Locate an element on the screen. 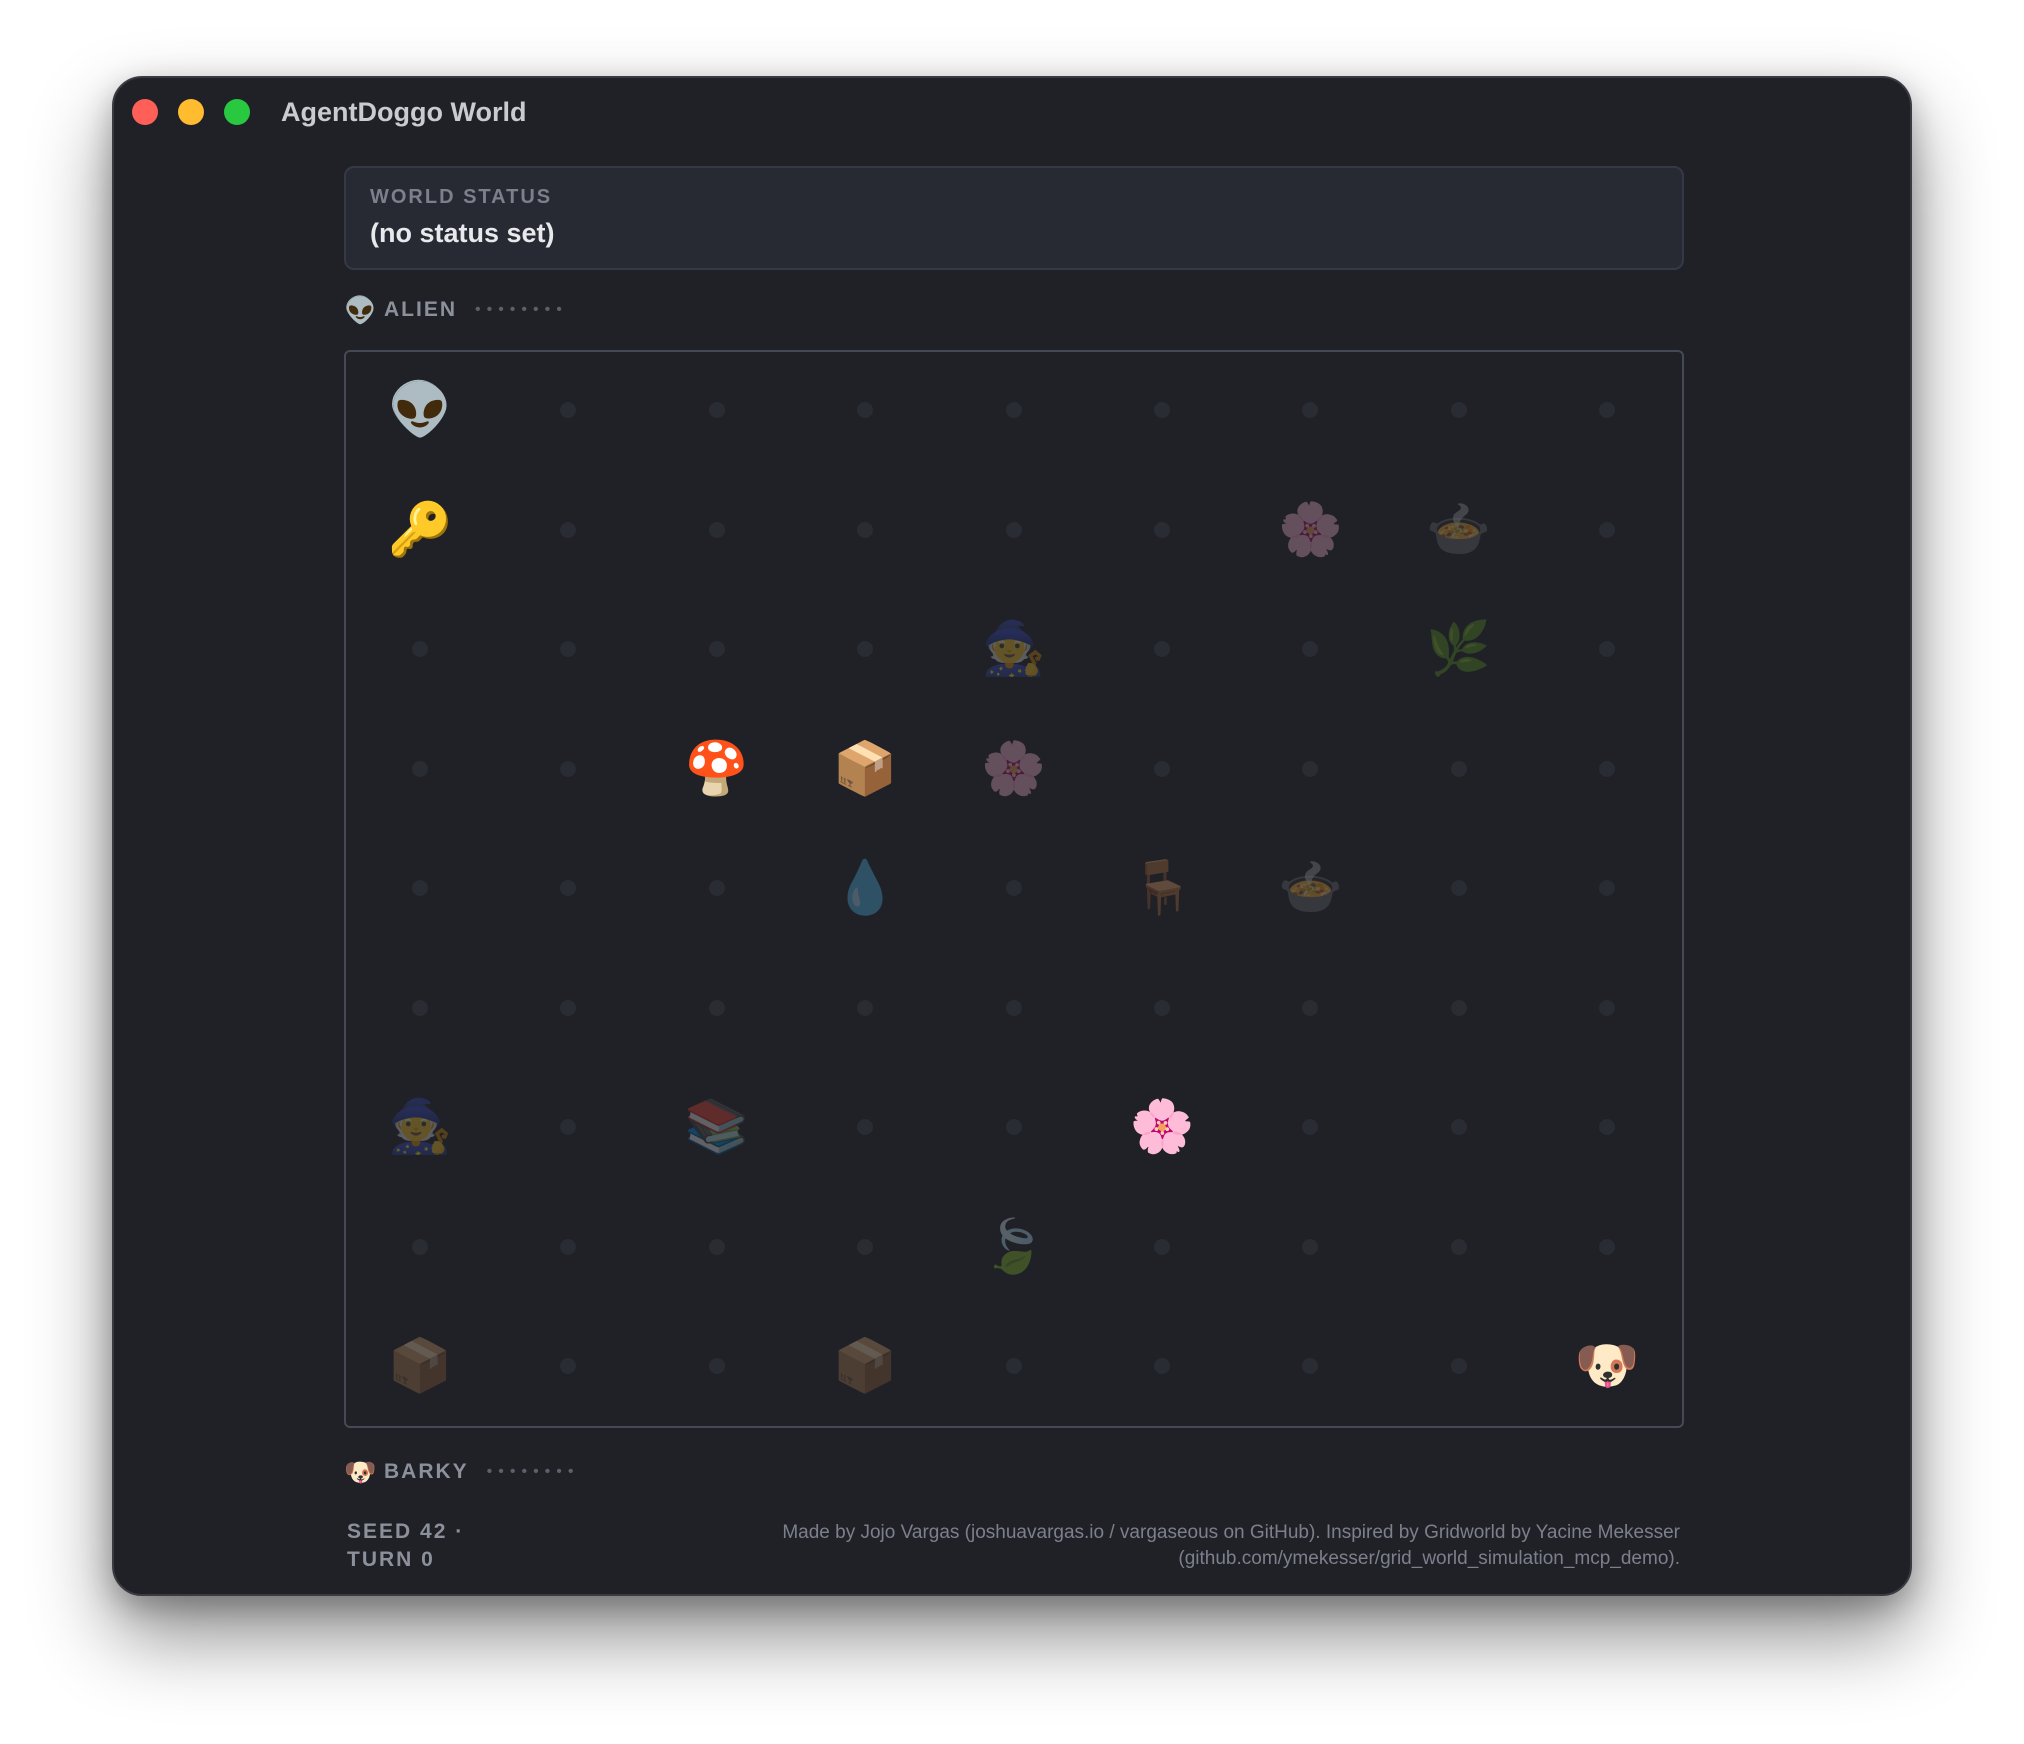 This screenshot has height=1744, width=2024. grid-cell: 🌿 is located at coordinates (1459, 649).